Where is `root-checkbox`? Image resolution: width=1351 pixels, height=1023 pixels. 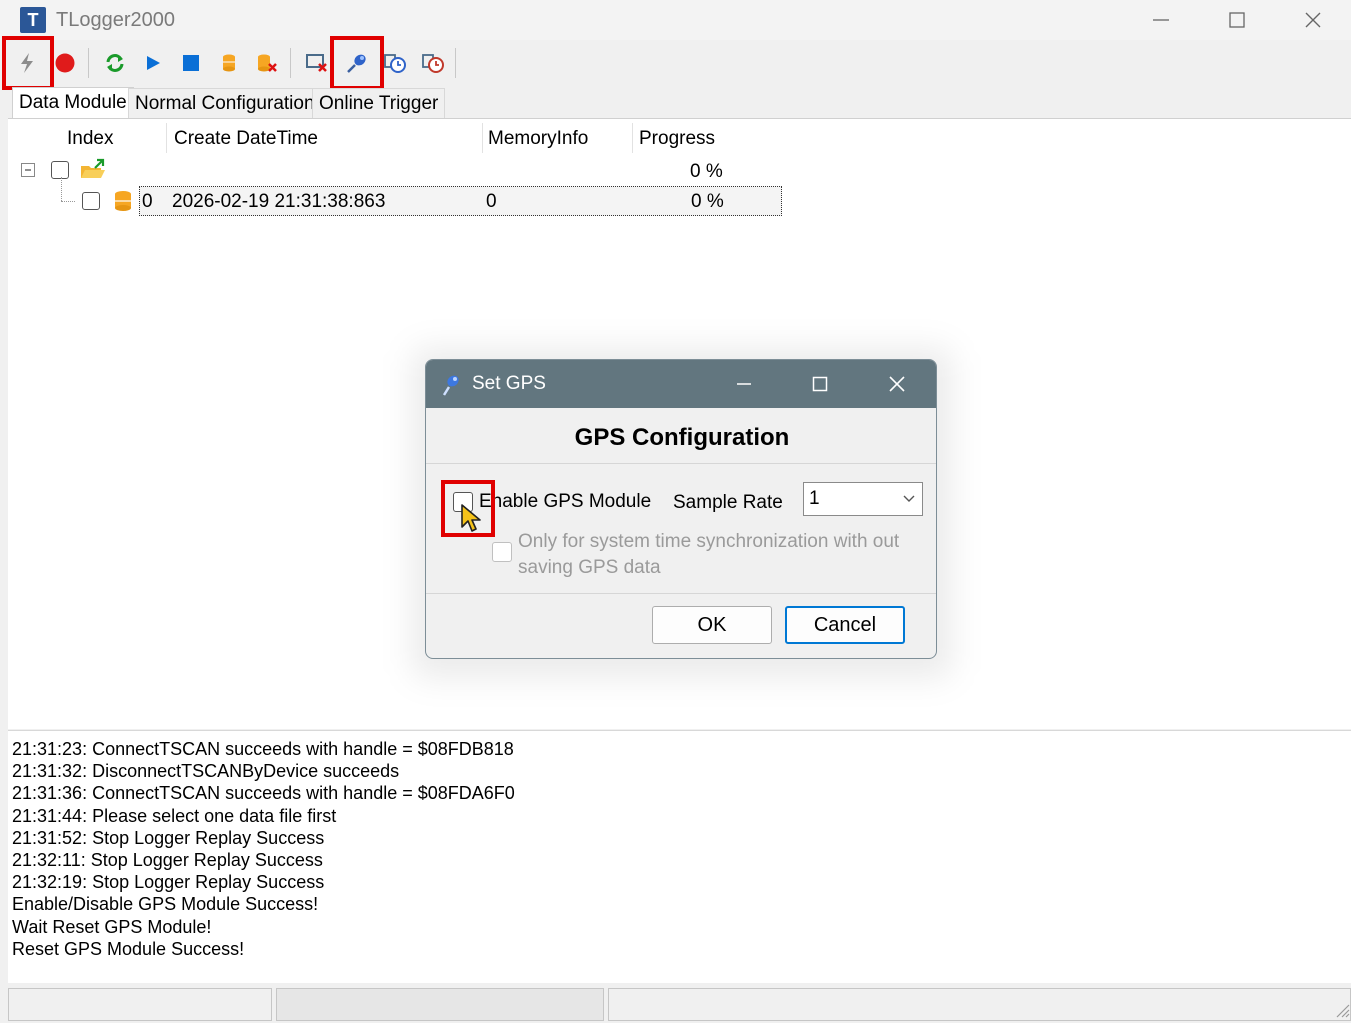
root-checkbox is located at coordinates (60, 170).